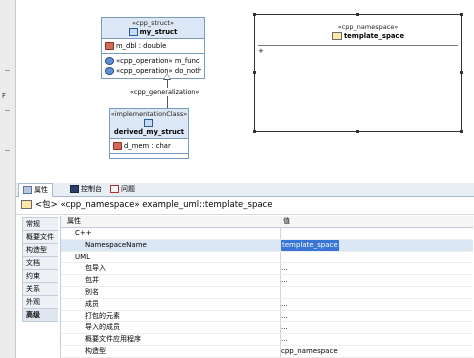 This screenshot has height=358, width=474. I want to click on table-row: 别名, so click(267, 293).